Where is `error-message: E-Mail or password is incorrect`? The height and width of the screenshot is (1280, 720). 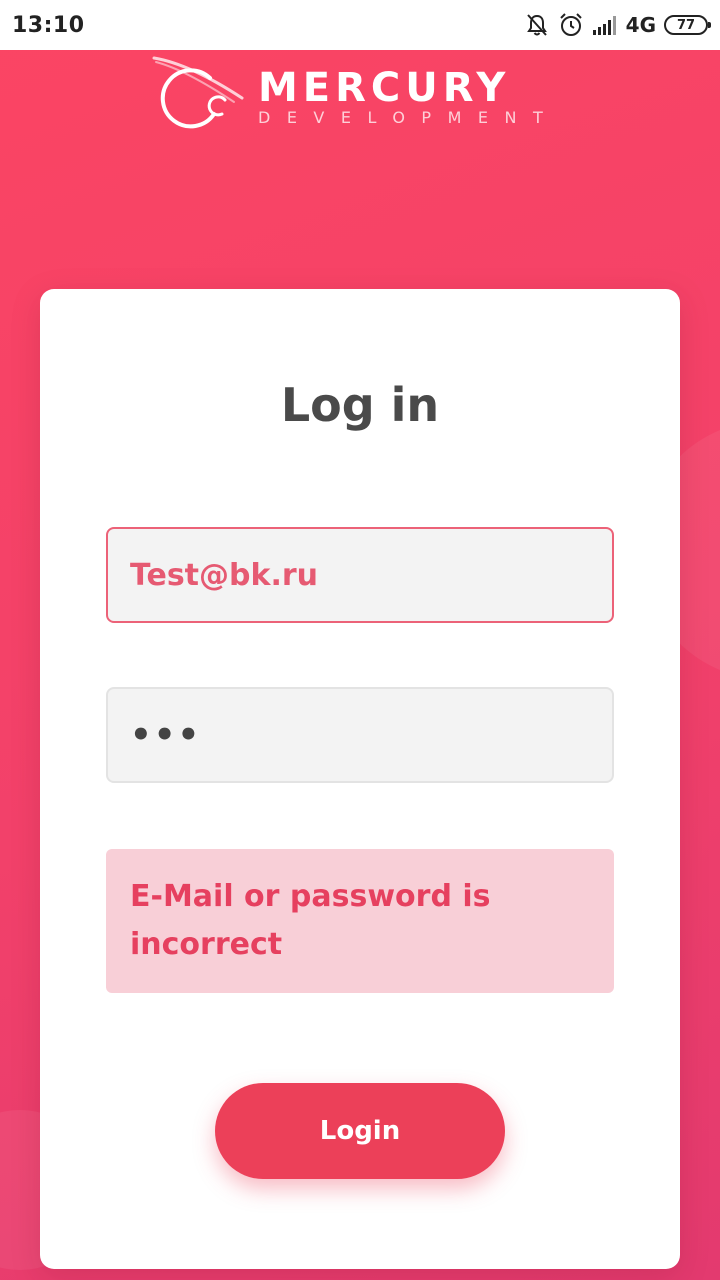
error-message: E-Mail or password is incorrect is located at coordinates (360, 921).